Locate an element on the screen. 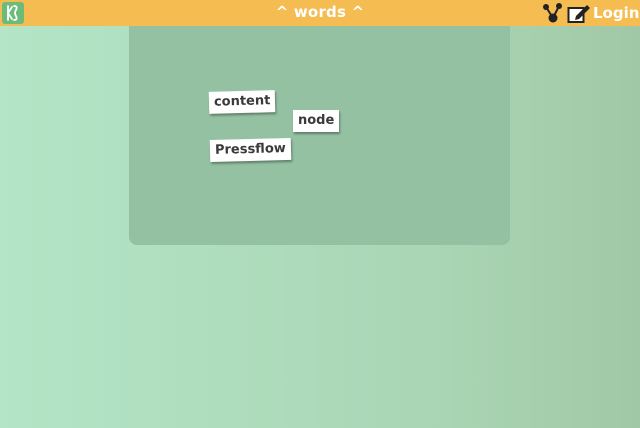 The width and height of the screenshot is (640, 428). top-bar: ^ words ^ Login is located at coordinates (320, 13).